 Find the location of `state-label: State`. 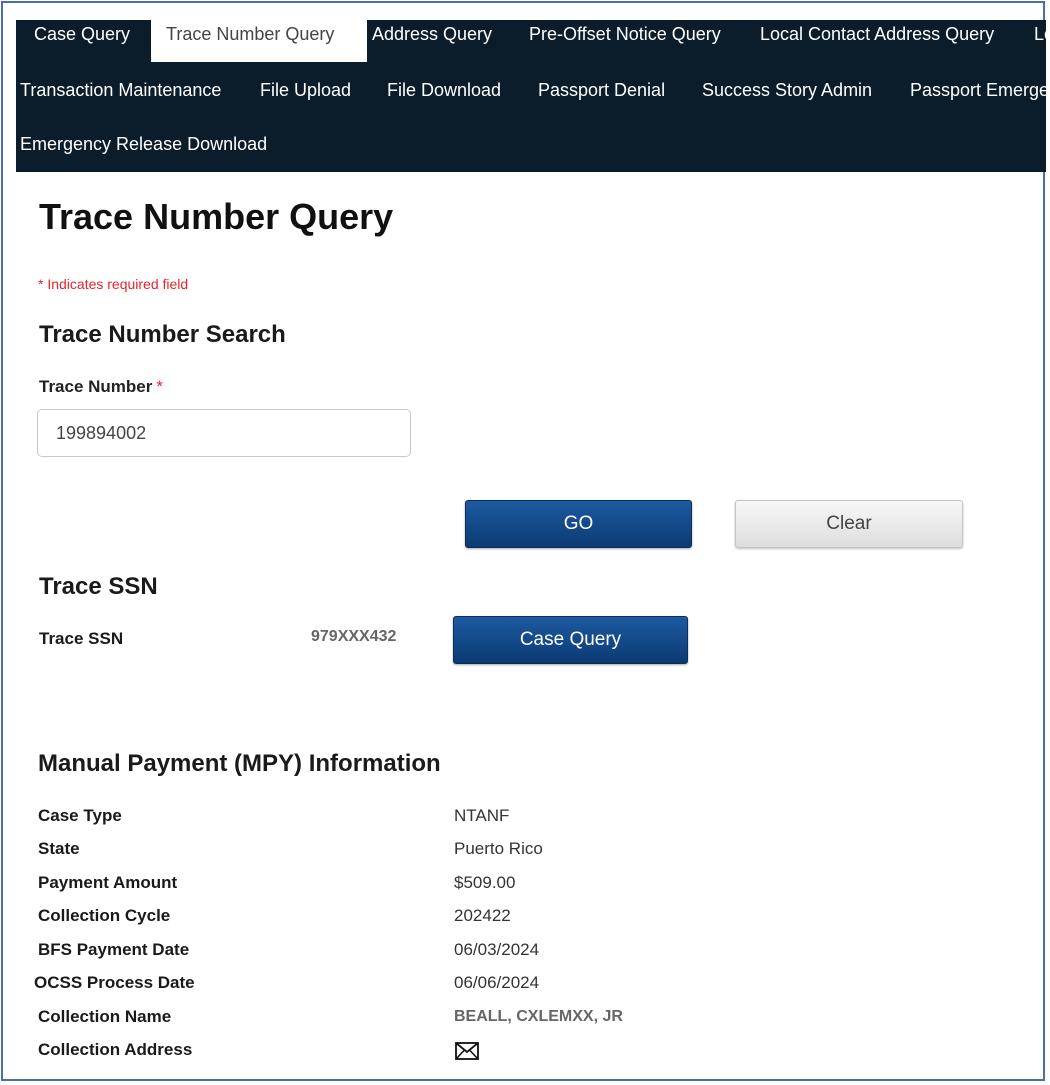

state-label: State is located at coordinates (59, 848).